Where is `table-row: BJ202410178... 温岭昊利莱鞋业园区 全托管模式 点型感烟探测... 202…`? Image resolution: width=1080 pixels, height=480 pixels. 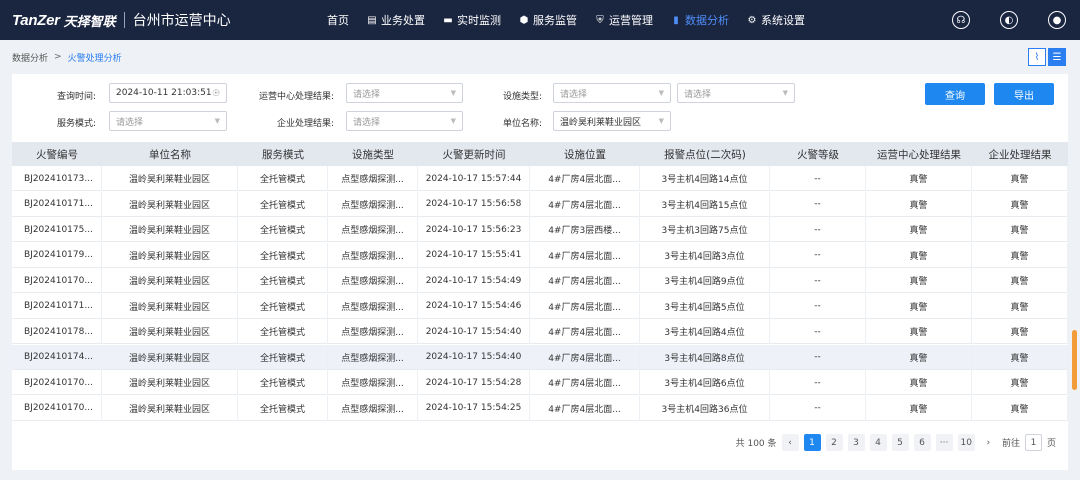 table-row: BJ202410178... 温岭昊利莱鞋业园区 全托管模式 点型感烟探测... 202… is located at coordinates (540, 331).